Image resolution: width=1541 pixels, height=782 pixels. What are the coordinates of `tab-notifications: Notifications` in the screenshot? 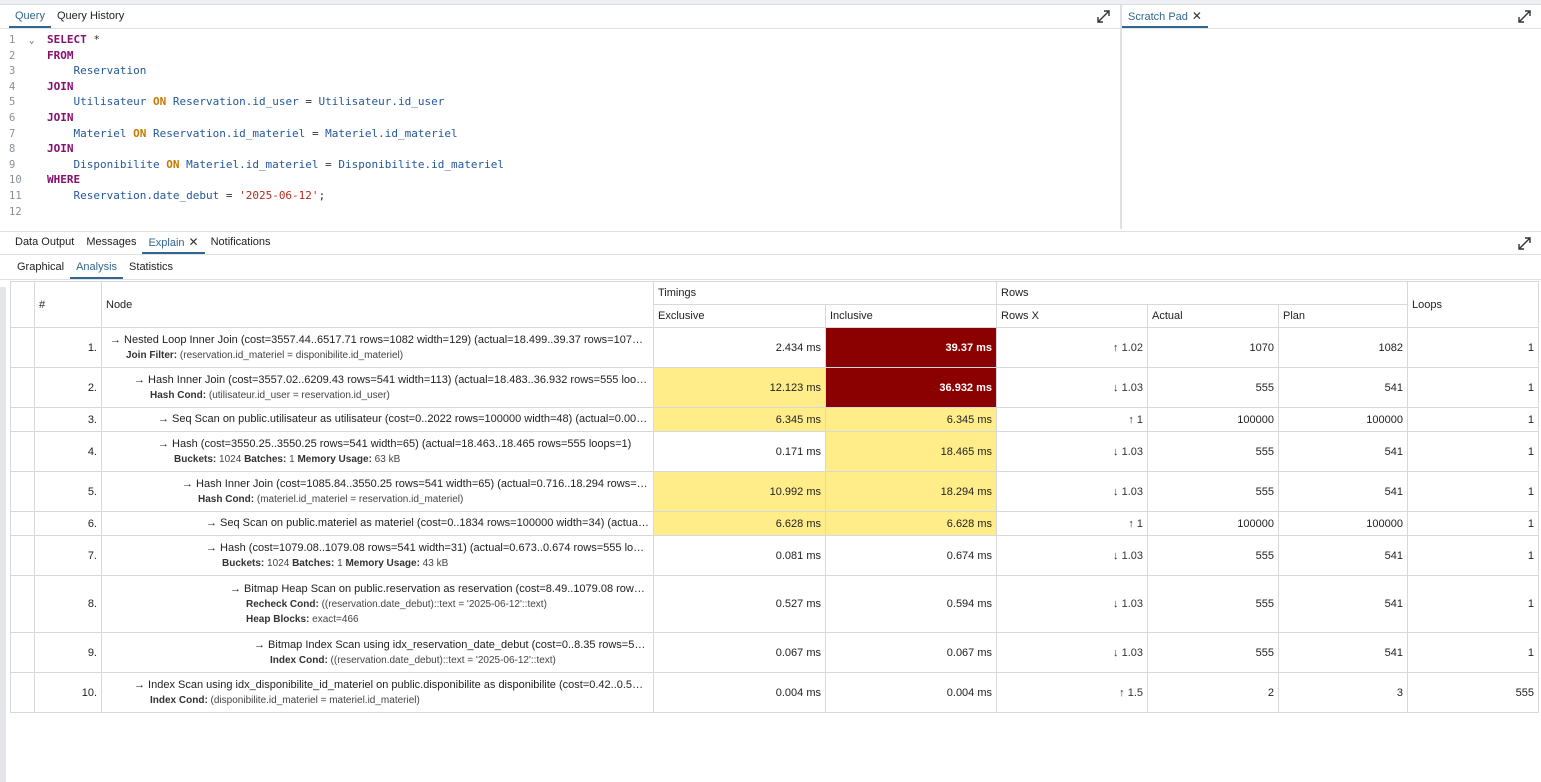 It's located at (241, 242).